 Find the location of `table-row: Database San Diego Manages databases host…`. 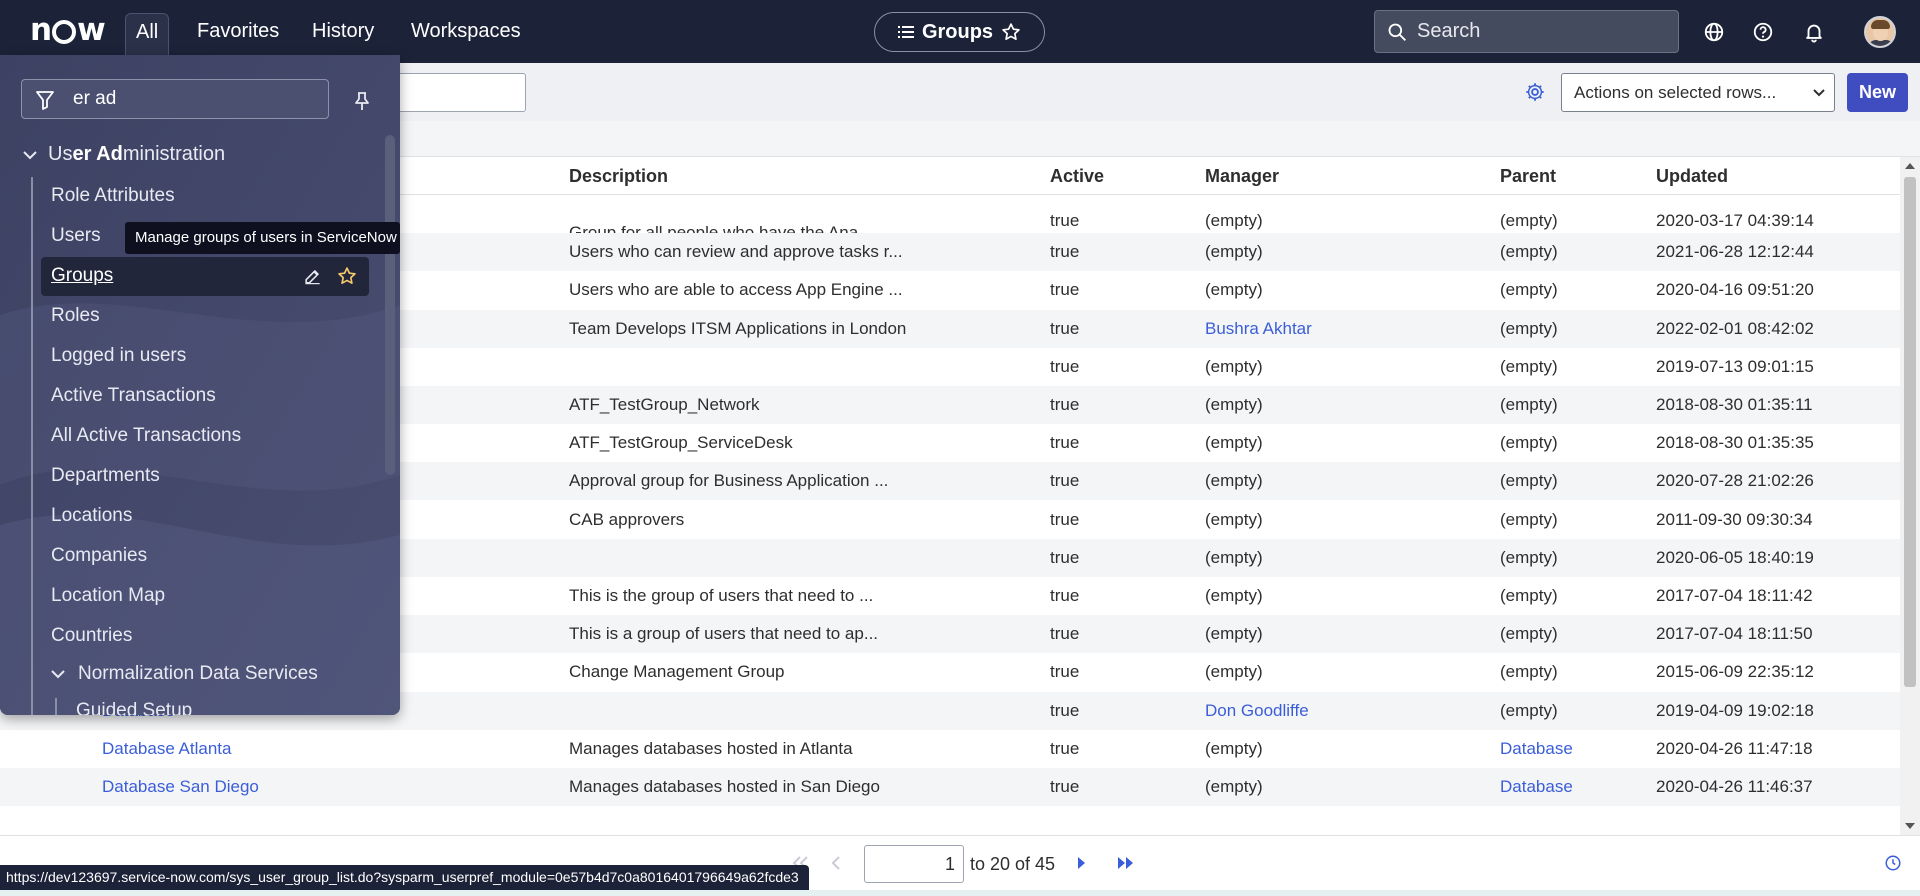

table-row: Database San Diego Manages databases host… is located at coordinates (950, 787).